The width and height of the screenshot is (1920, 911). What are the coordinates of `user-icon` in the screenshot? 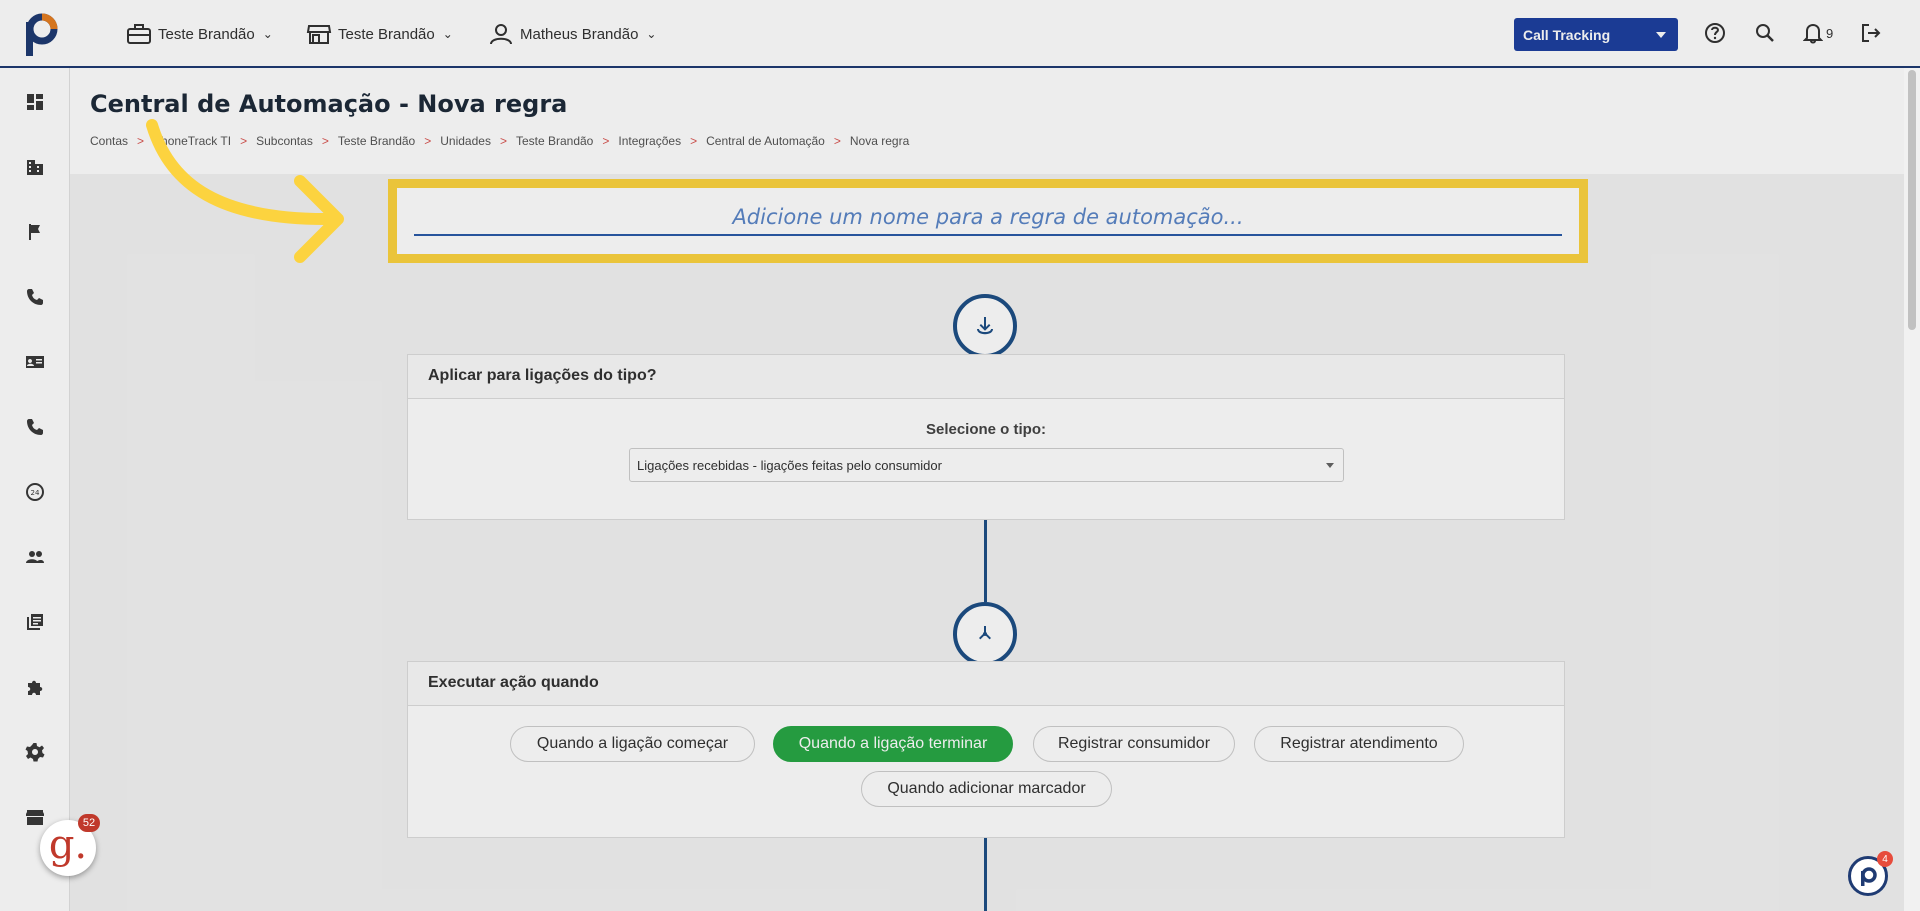 It's located at (501, 34).